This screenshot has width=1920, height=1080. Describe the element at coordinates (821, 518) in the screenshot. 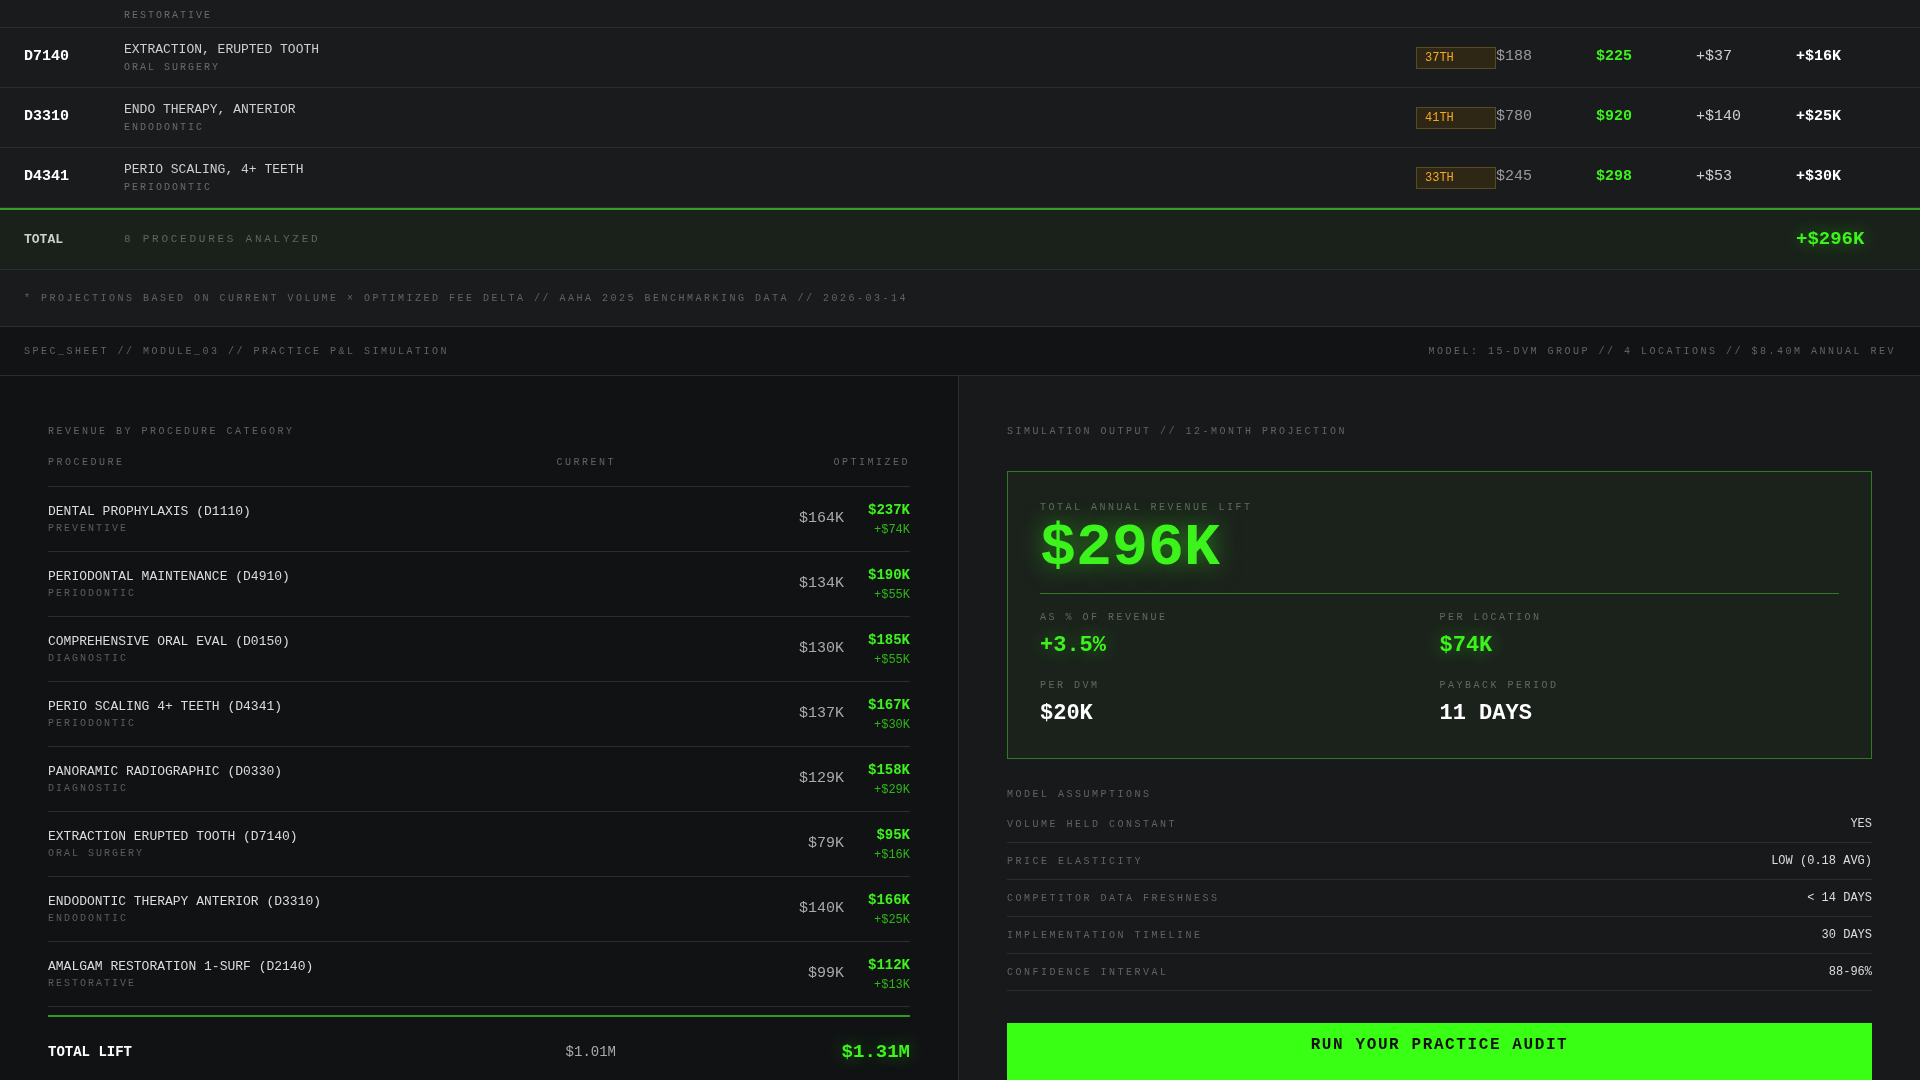

I see `current-revenue: $164K` at that location.